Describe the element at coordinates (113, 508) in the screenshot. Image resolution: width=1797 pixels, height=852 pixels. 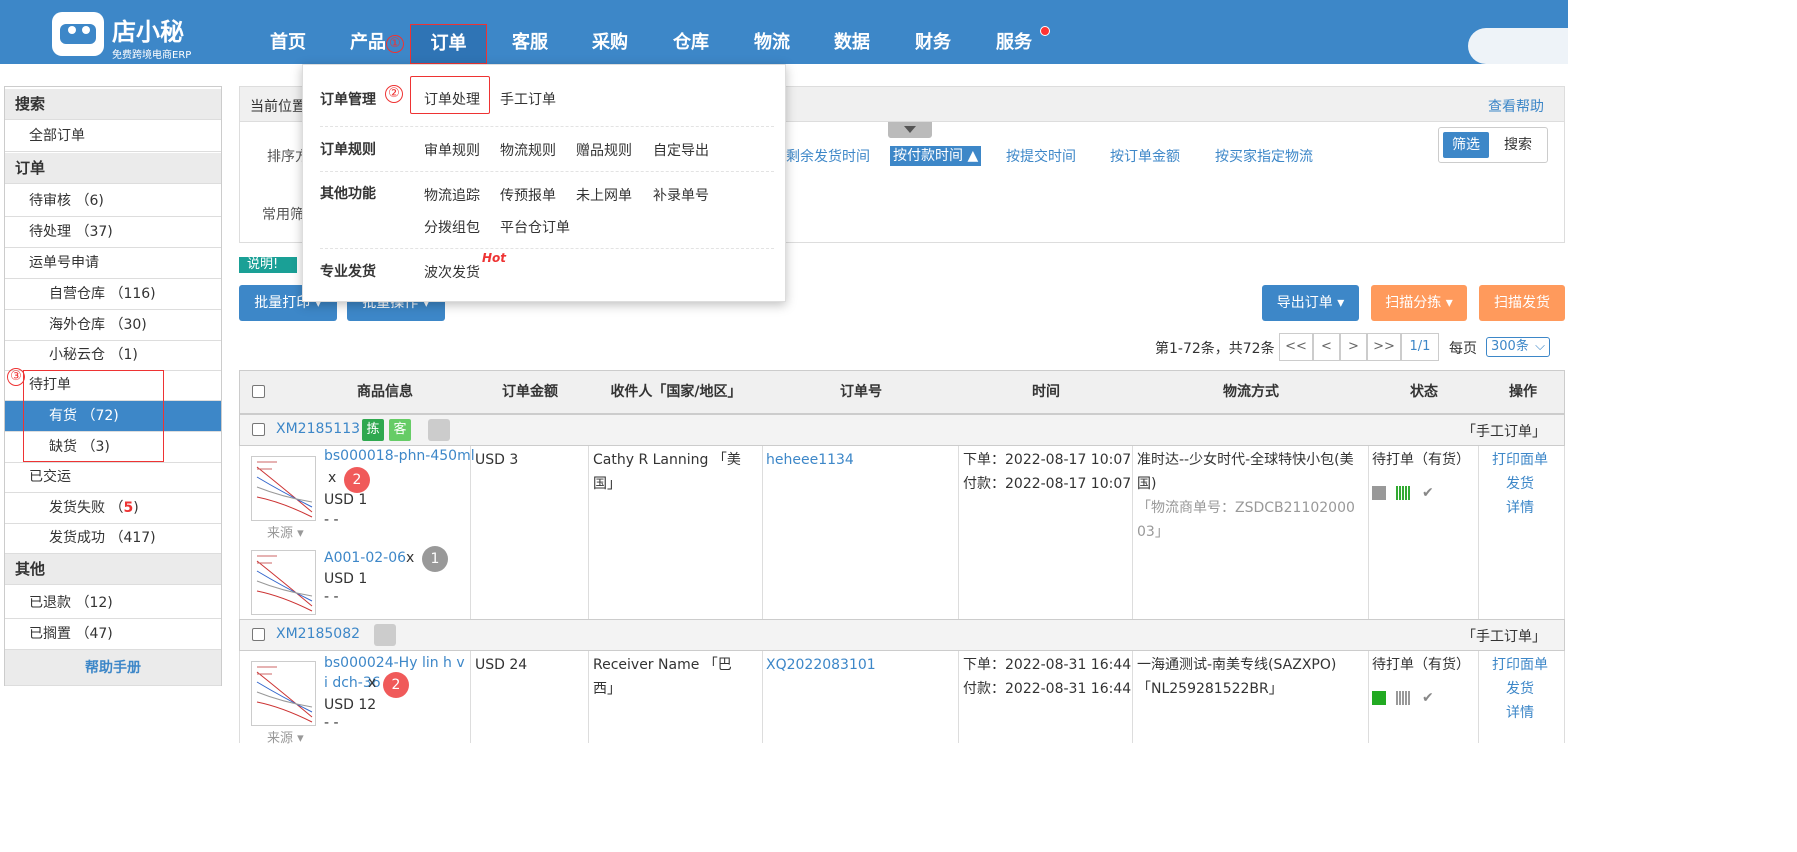
I see `sidebar-item-ship-fail: 发货失败 （5)` at that location.